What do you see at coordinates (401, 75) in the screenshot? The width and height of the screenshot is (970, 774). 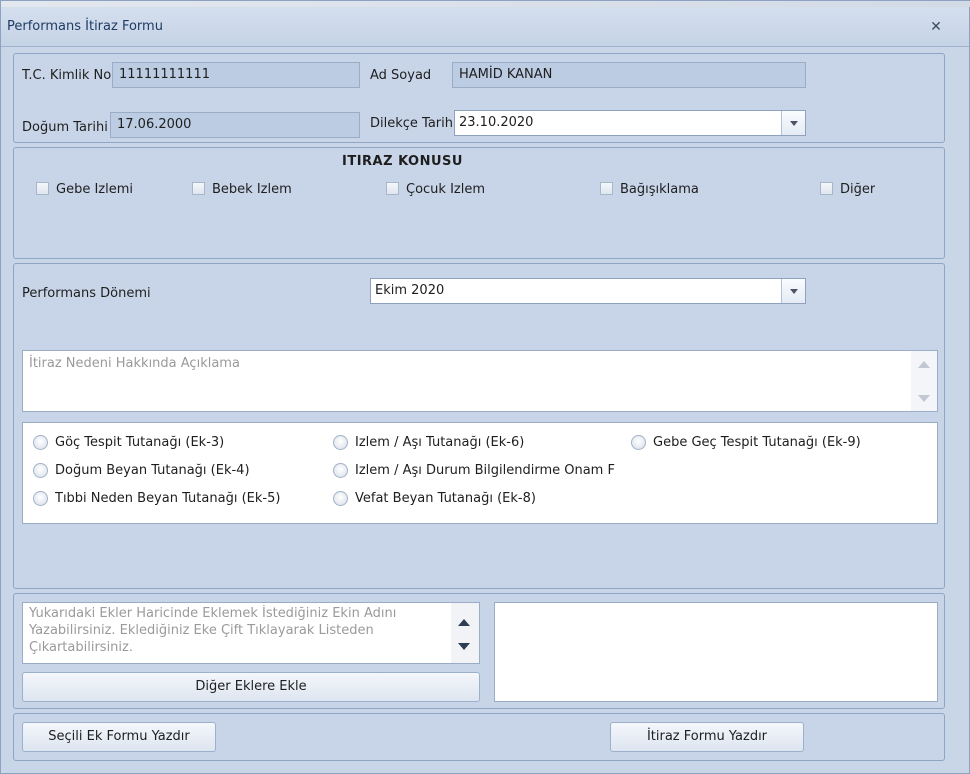 I see `name-label: Ad Soyad` at bounding box center [401, 75].